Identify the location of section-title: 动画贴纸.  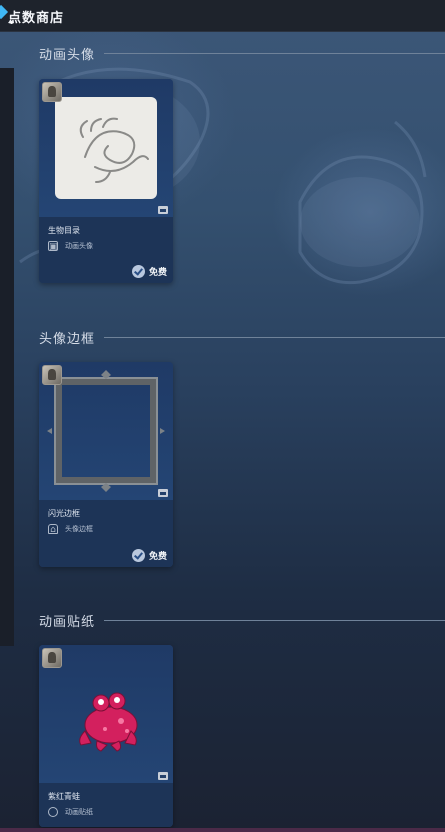
(67, 622).